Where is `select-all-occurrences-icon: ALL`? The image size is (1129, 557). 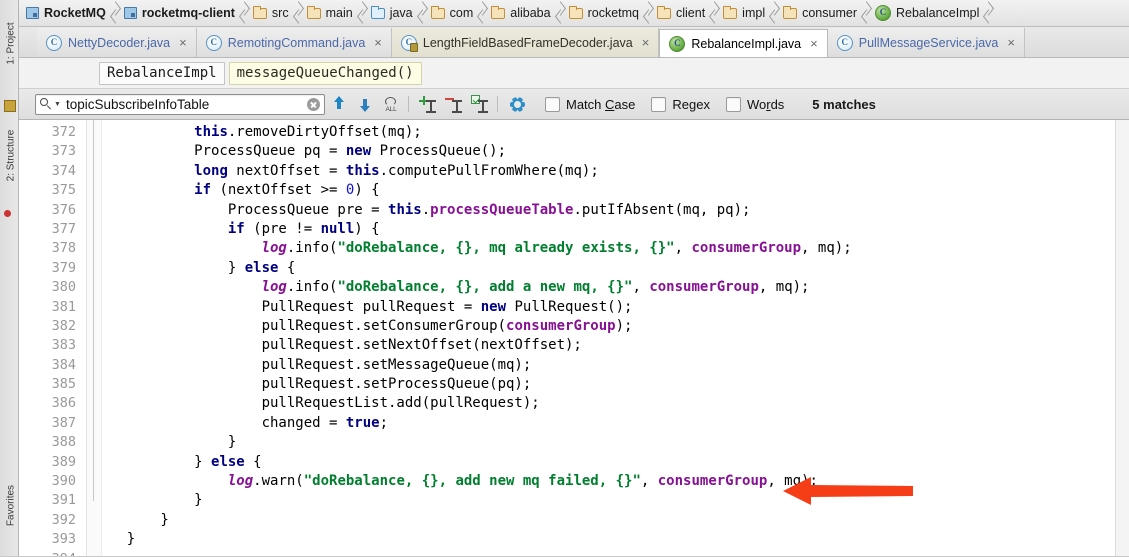
select-all-occurrences-icon: ALL is located at coordinates (391, 104).